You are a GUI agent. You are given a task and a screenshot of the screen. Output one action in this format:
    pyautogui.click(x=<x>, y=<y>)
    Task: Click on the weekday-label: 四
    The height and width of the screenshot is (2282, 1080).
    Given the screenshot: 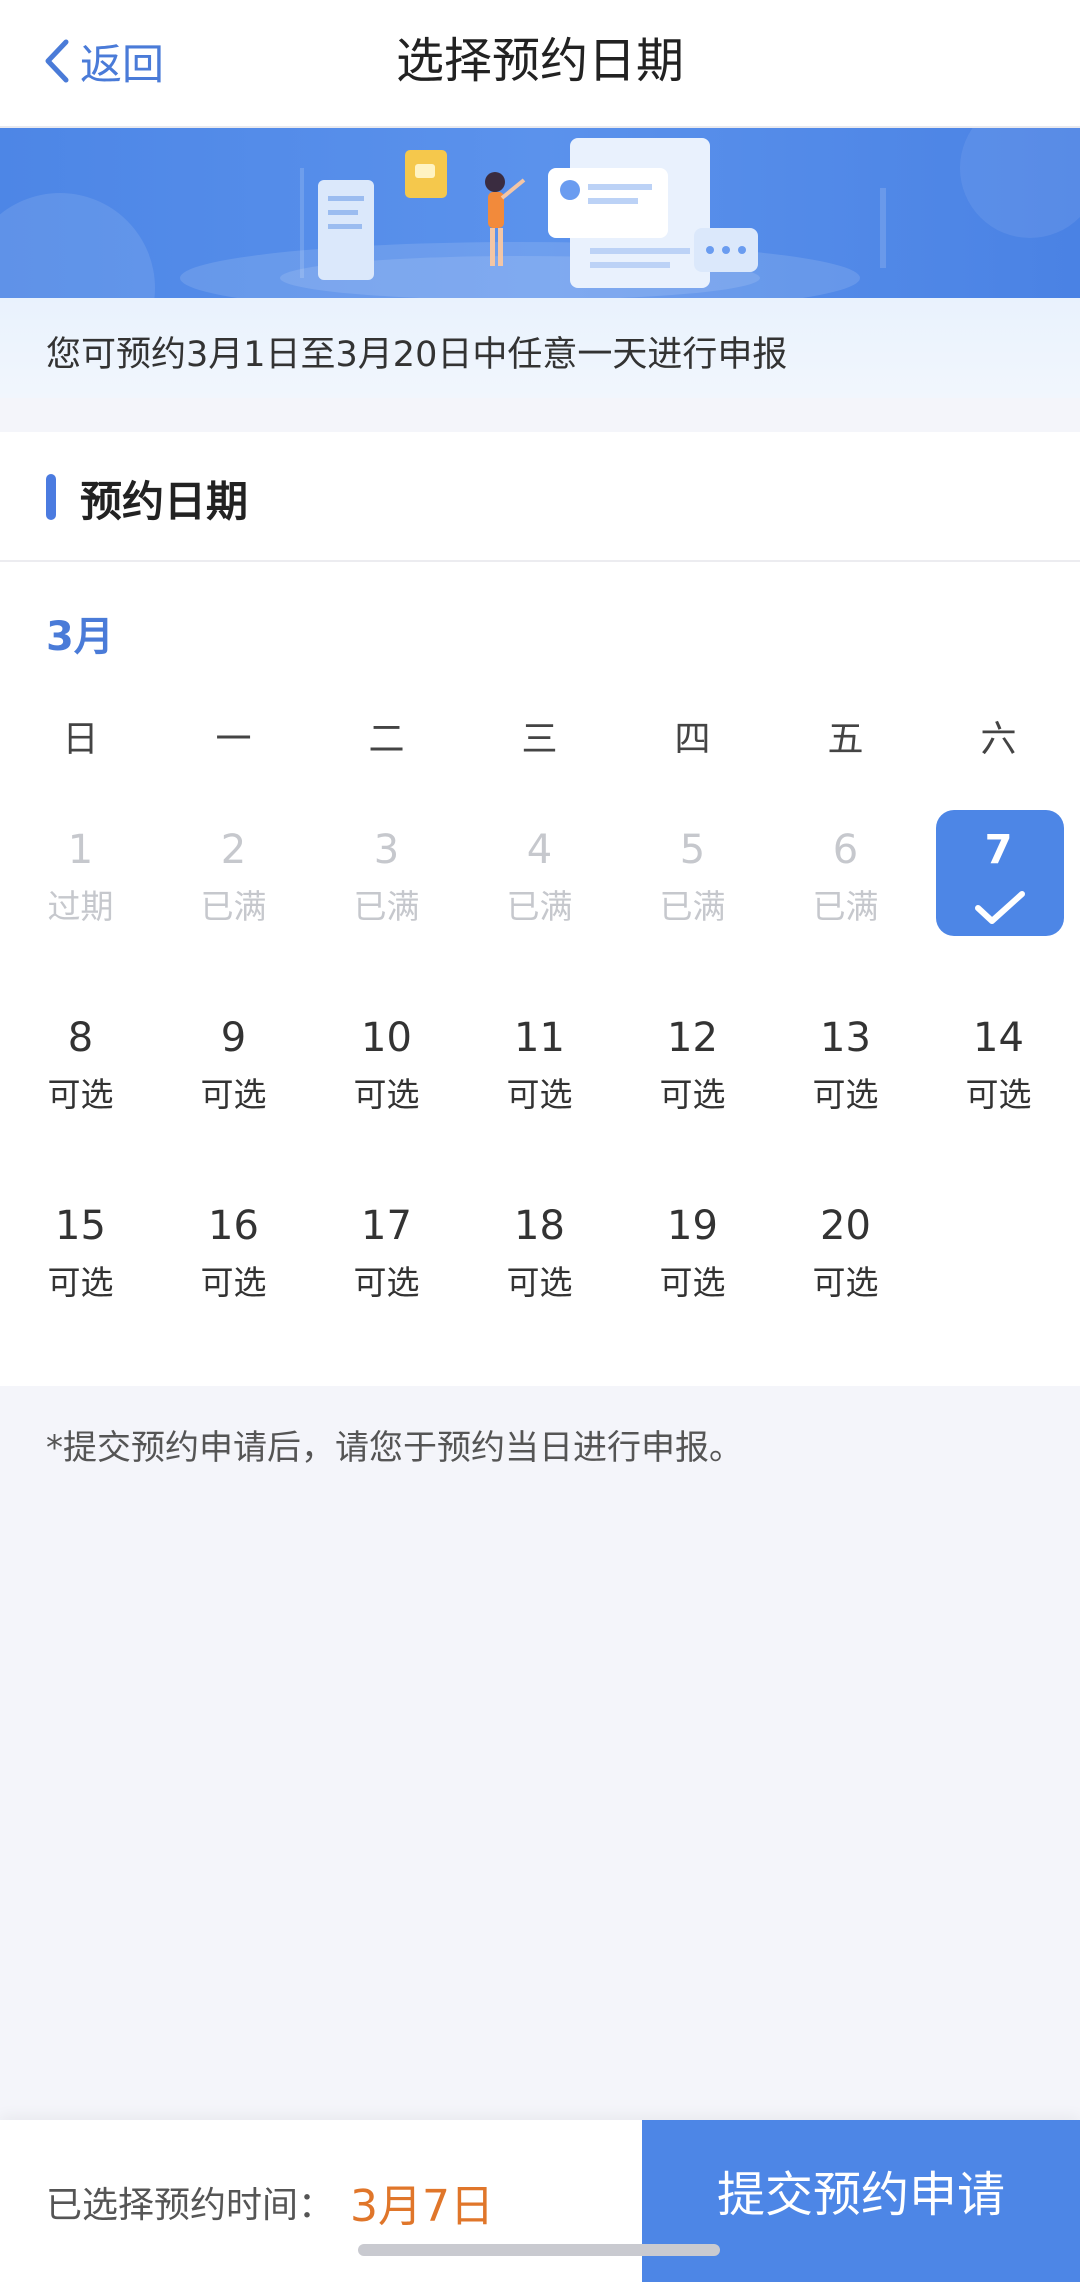 What is the action you would take?
    pyautogui.click(x=692, y=739)
    